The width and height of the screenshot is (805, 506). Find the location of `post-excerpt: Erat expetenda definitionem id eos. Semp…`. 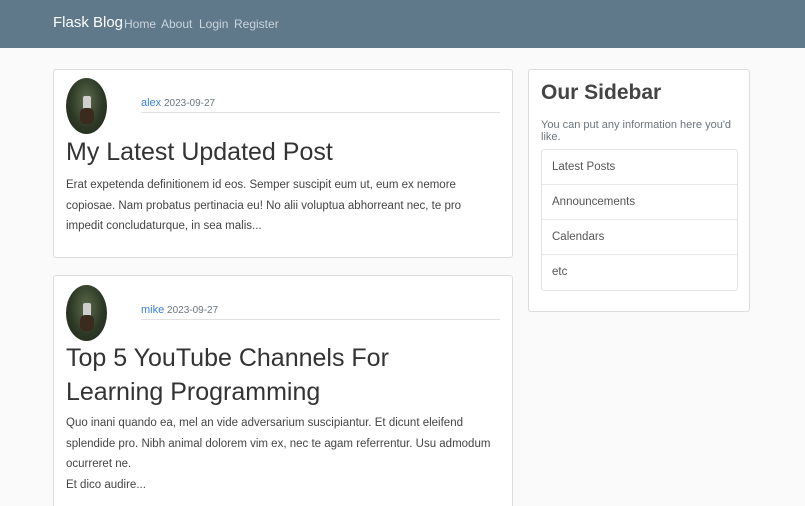

post-excerpt: Erat expetenda definitionem id eos. Semp… is located at coordinates (264, 205).